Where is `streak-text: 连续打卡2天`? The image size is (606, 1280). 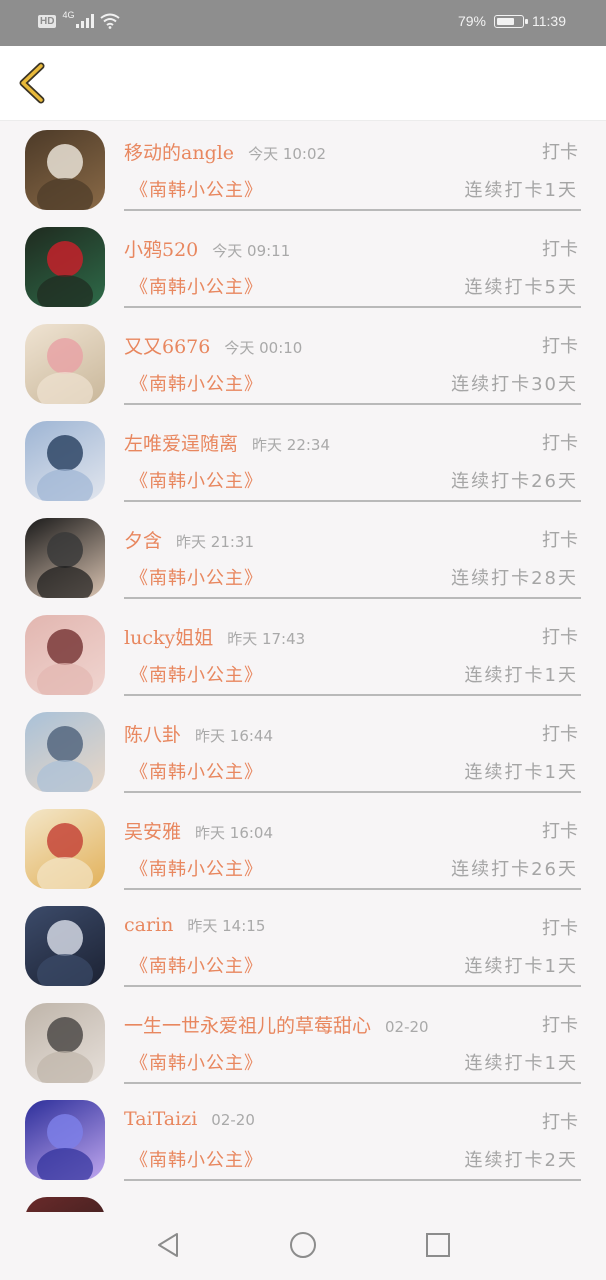
streak-text: 连续打卡2天 is located at coordinates (521, 1160).